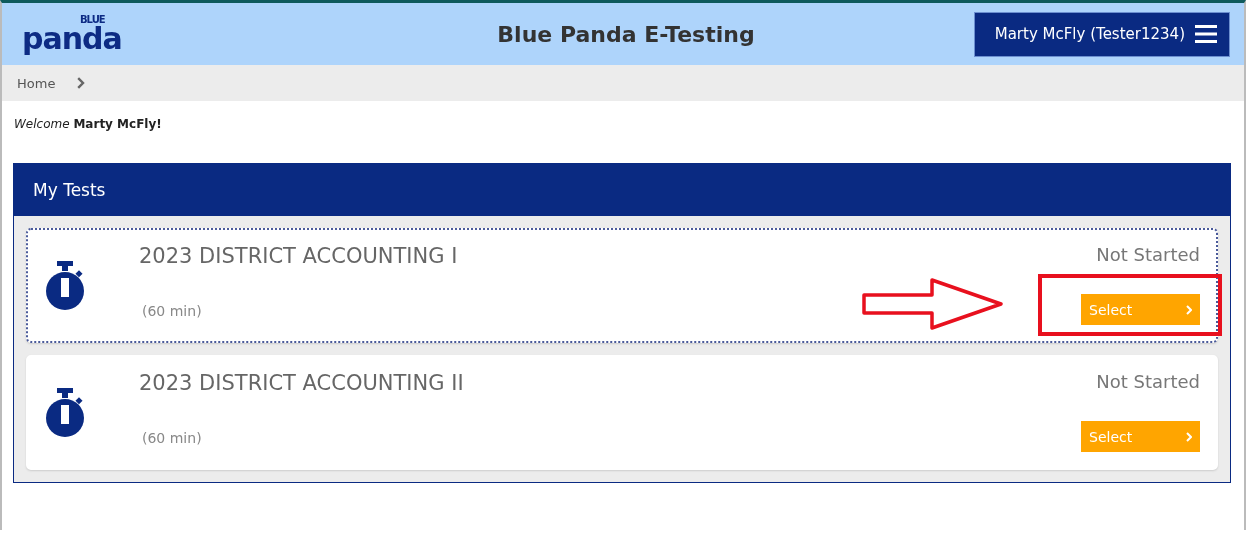  What do you see at coordinates (302, 383) in the screenshot?
I see `test-name: 2023 DISTRICT ACCOUNTING II` at bounding box center [302, 383].